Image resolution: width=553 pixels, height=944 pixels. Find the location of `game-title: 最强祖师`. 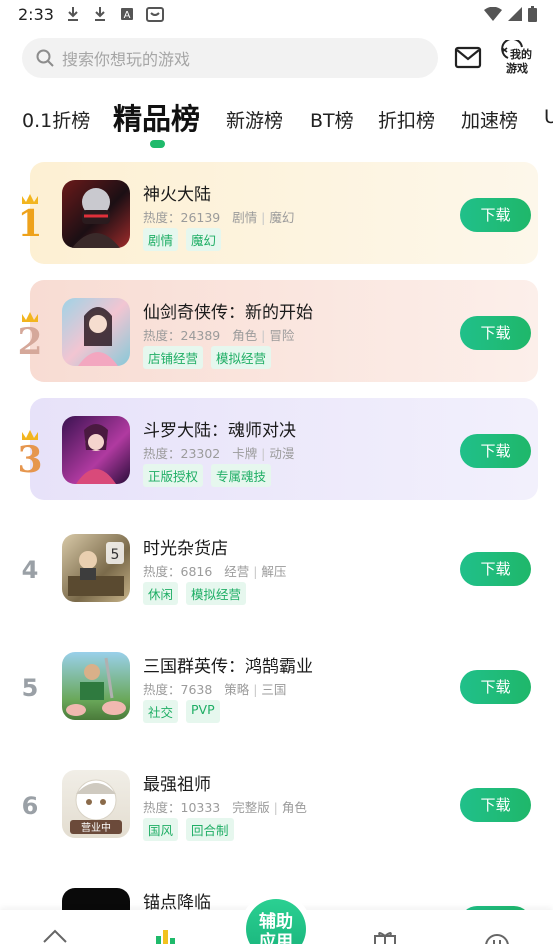

game-title: 最强祖师 is located at coordinates (177, 785).